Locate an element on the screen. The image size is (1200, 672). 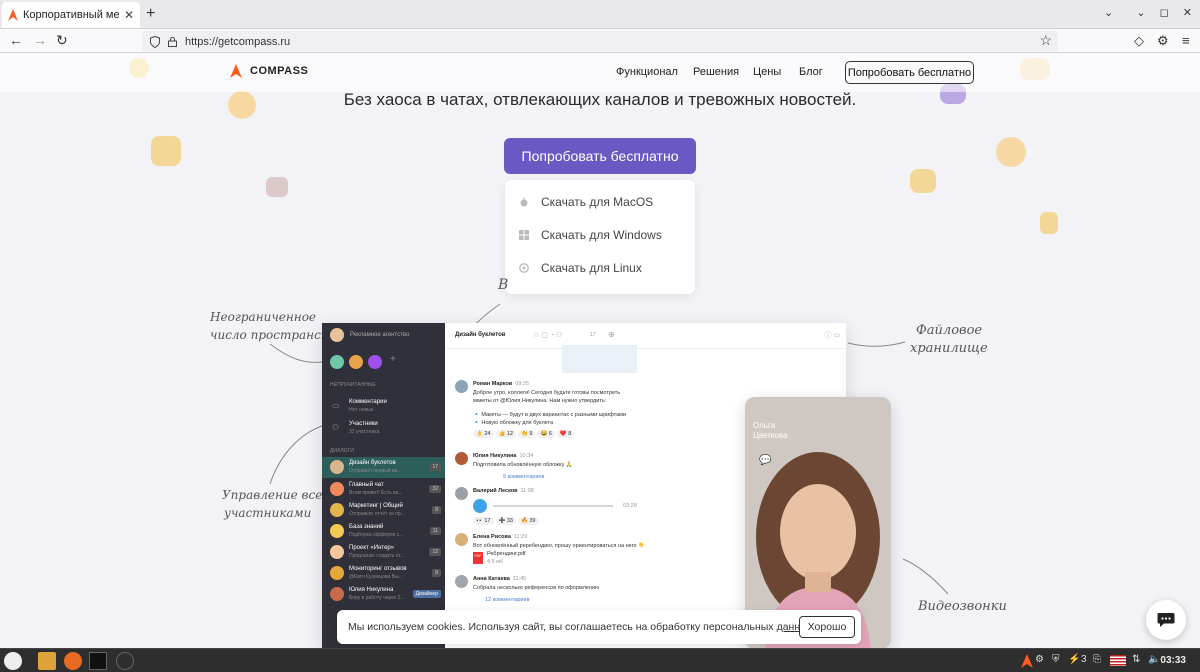
browser-nav-bar: ← → ↻ https://getcompass.ru ☆ ◇ ⚙ ≡ is located at coordinates (600, 41).